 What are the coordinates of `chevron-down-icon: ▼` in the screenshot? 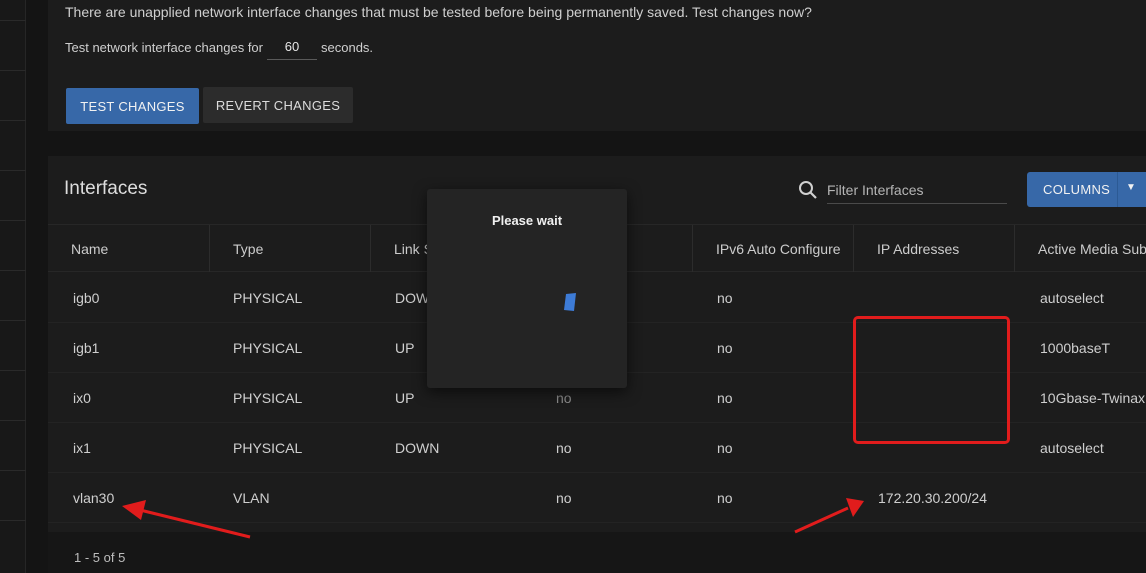 It's located at (1131, 187).